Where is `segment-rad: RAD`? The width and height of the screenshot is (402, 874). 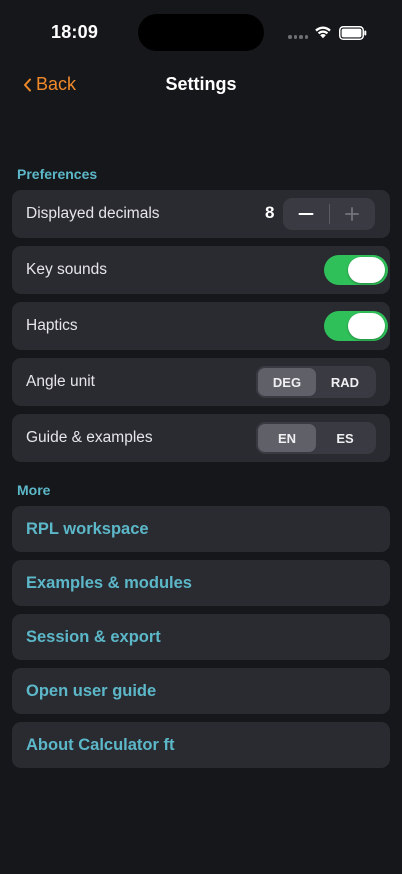 segment-rad: RAD is located at coordinates (345, 382).